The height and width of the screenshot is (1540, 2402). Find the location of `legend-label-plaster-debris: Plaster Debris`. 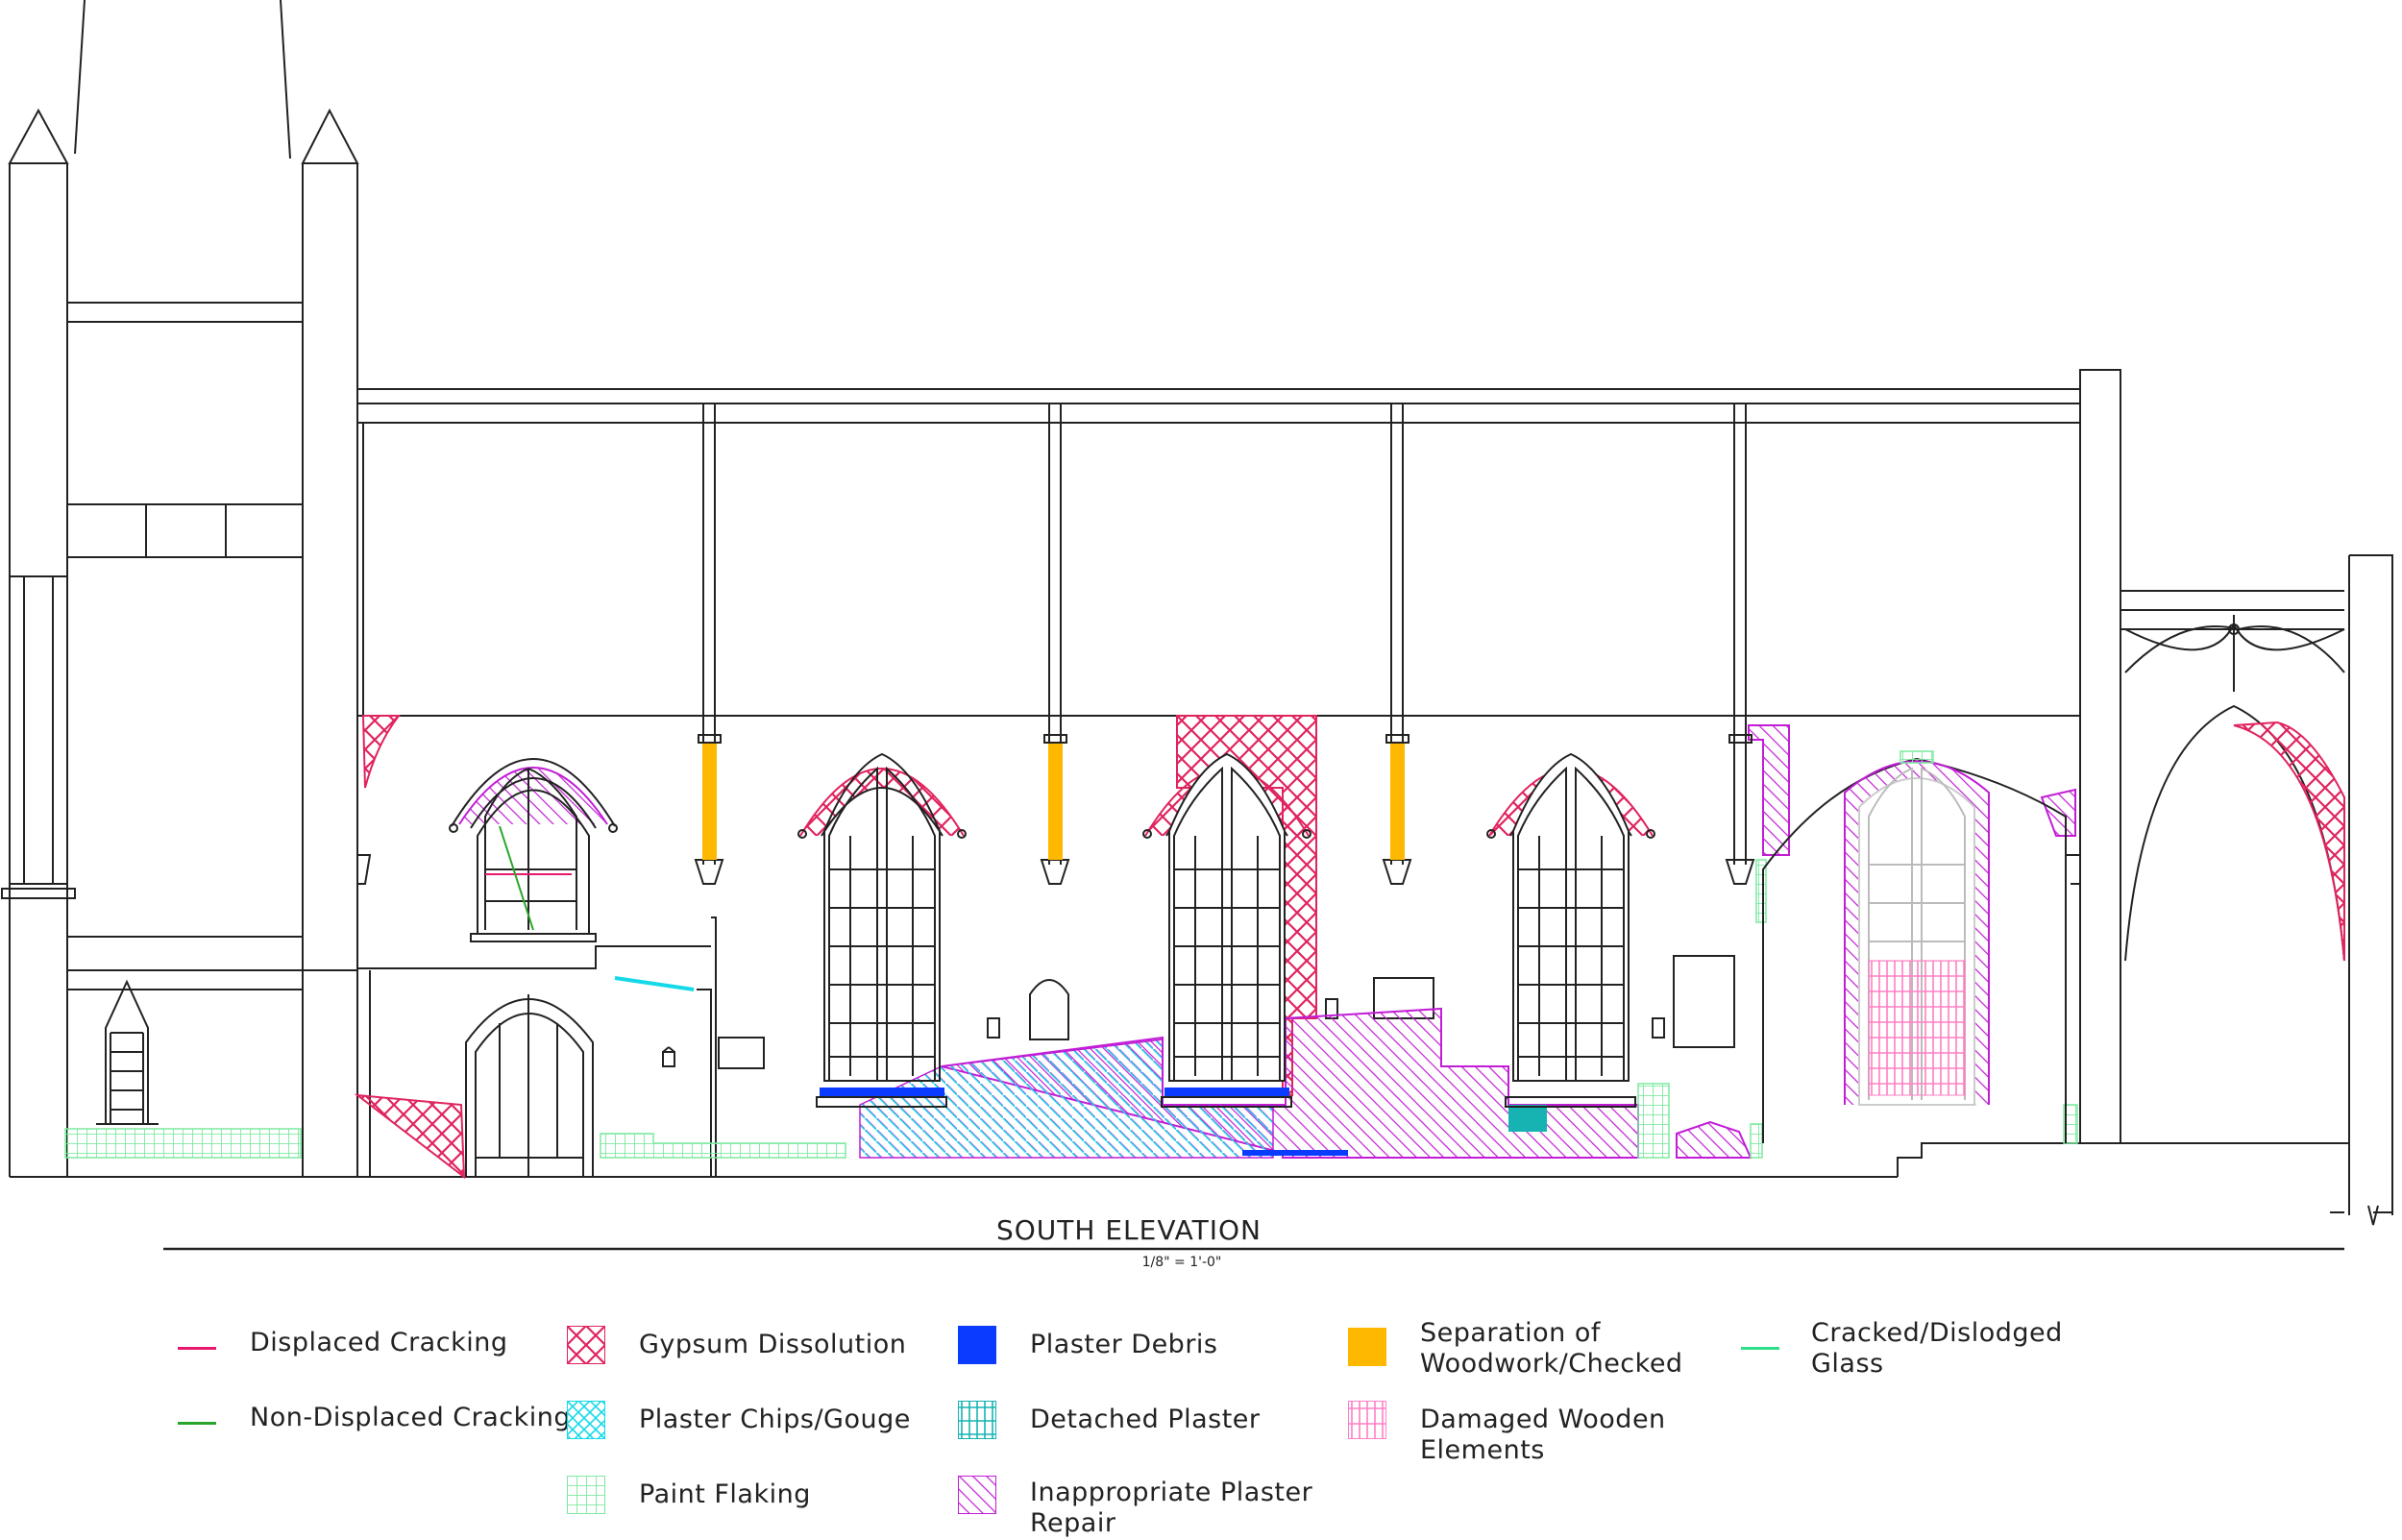

legend-label-plaster-debris: Plaster Debris is located at coordinates (1124, 1345).